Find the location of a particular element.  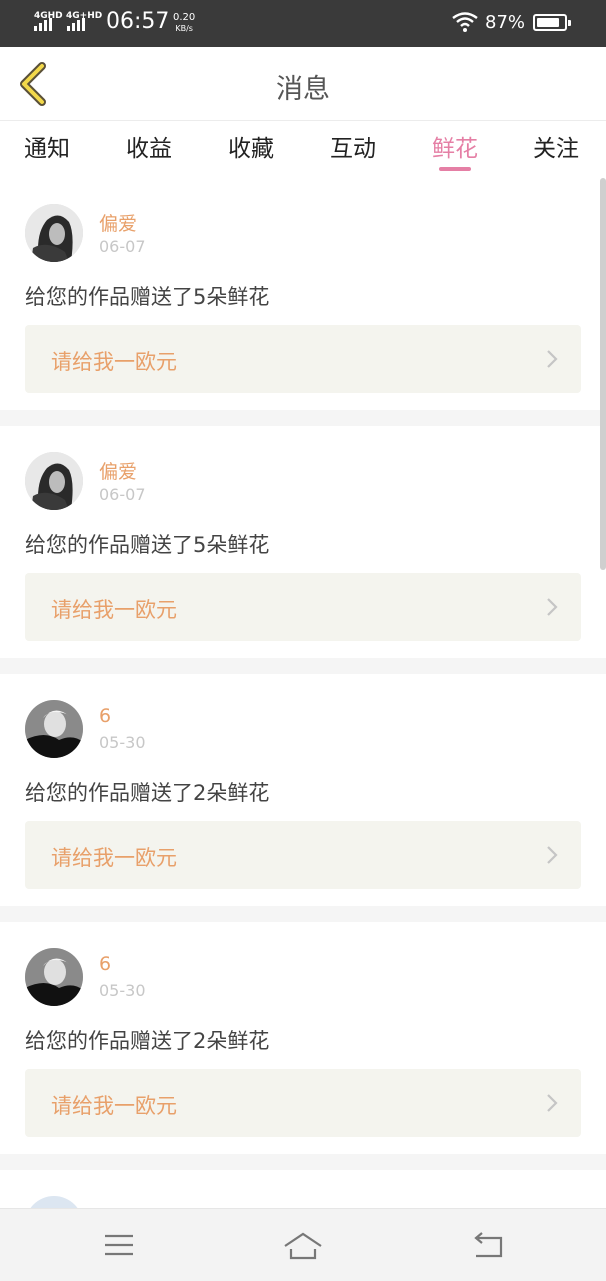

tab-follows: 关注 is located at coordinates (556, 146).